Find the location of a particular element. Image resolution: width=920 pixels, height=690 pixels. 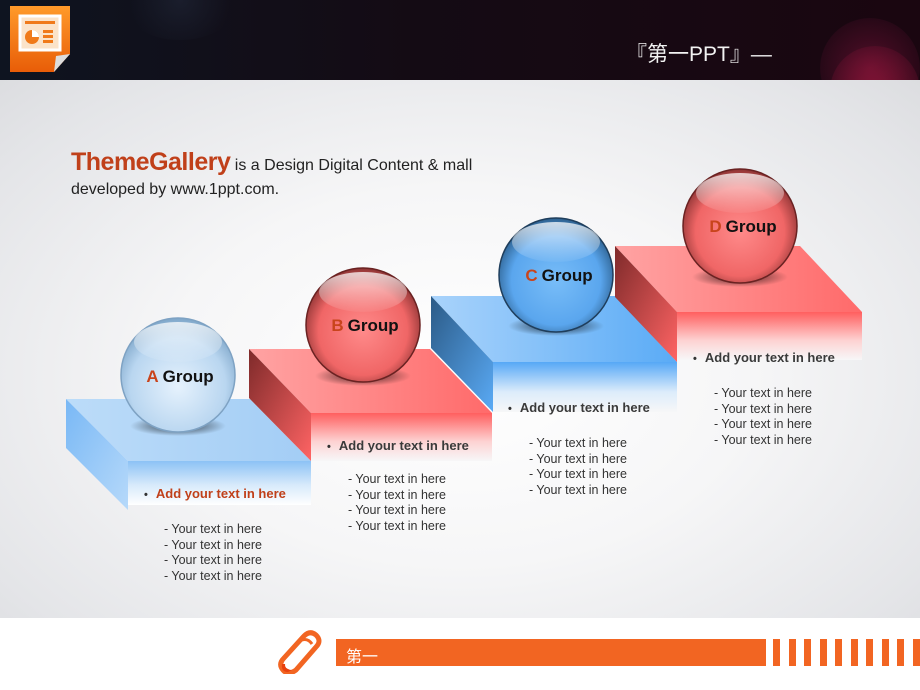

group-letter: D is located at coordinates (715, 226).